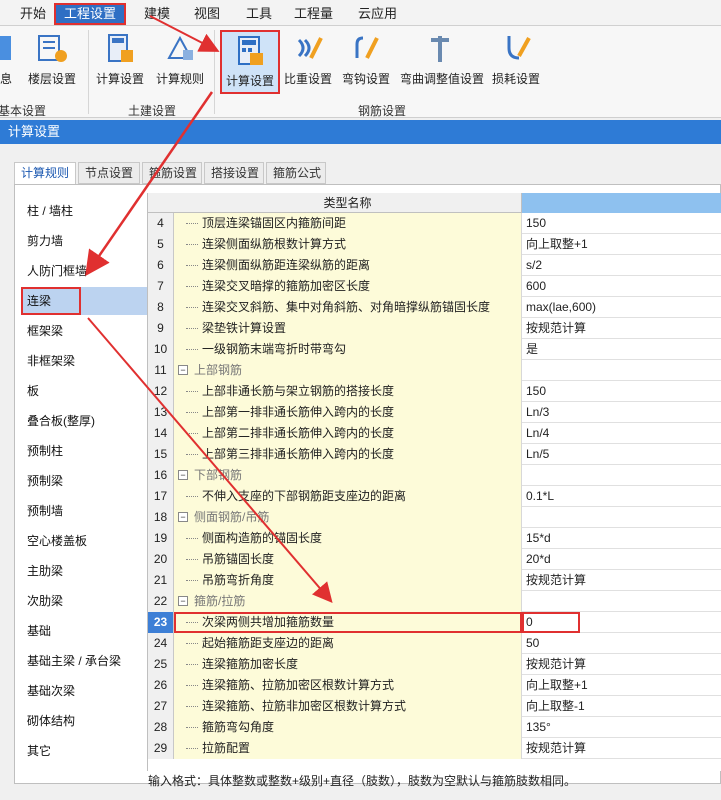  What do you see at coordinates (308, 62) in the screenshot?
I see `density-settings-button: 比重设置` at bounding box center [308, 62].